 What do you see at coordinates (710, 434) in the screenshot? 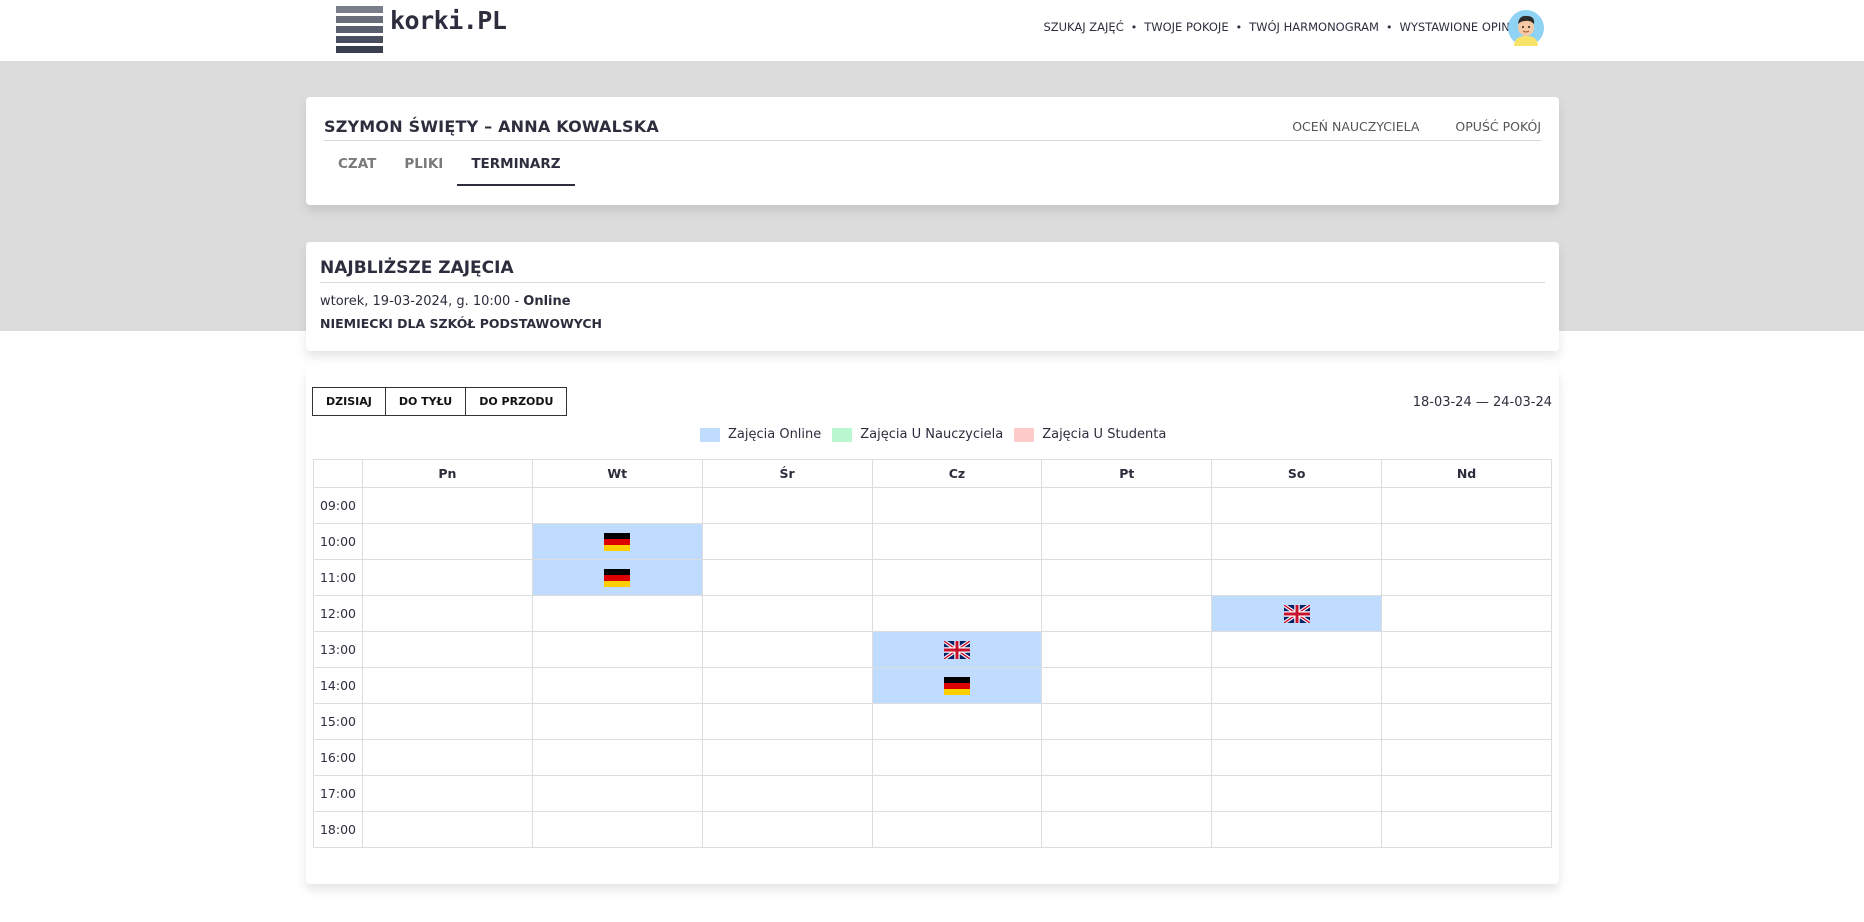
I see `legend-swatch` at bounding box center [710, 434].